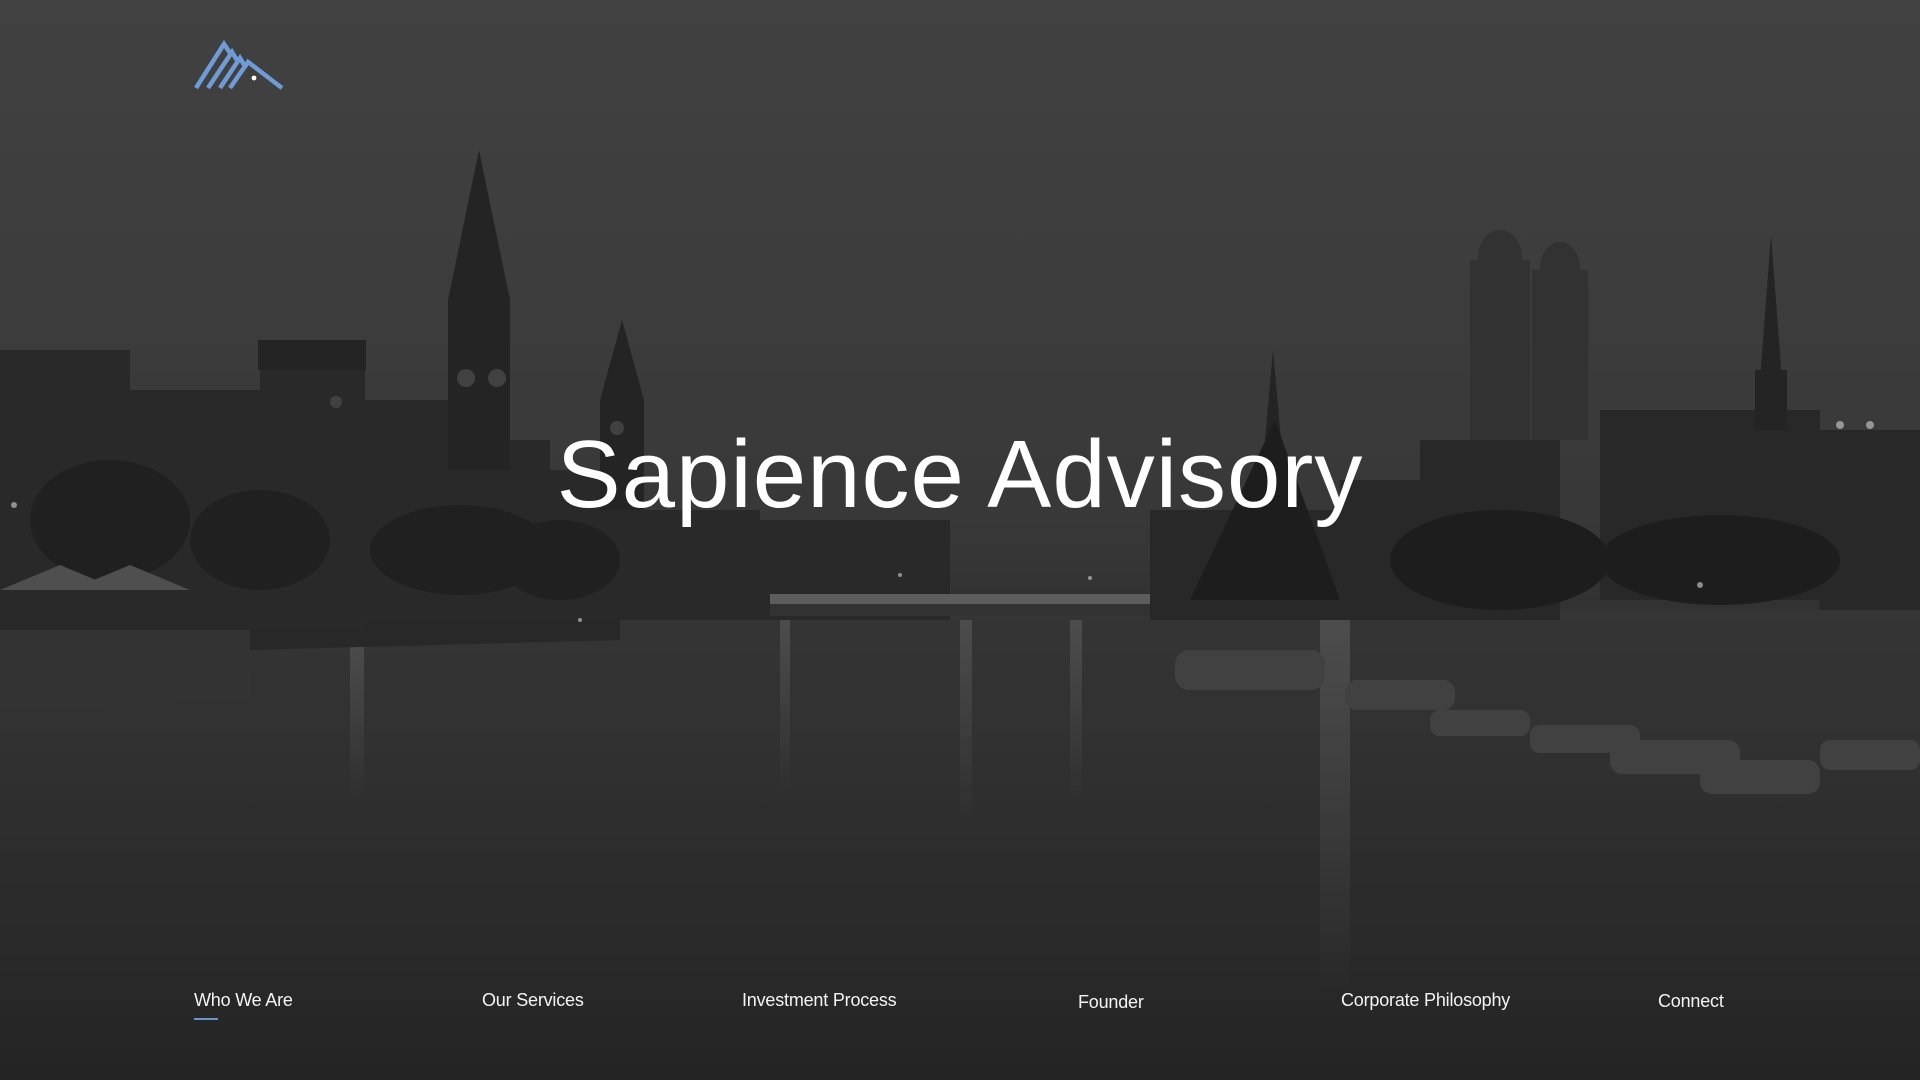 Image resolution: width=1920 pixels, height=1080 pixels. I want to click on nav-label: Corporate Philosophy, so click(1426, 1000).